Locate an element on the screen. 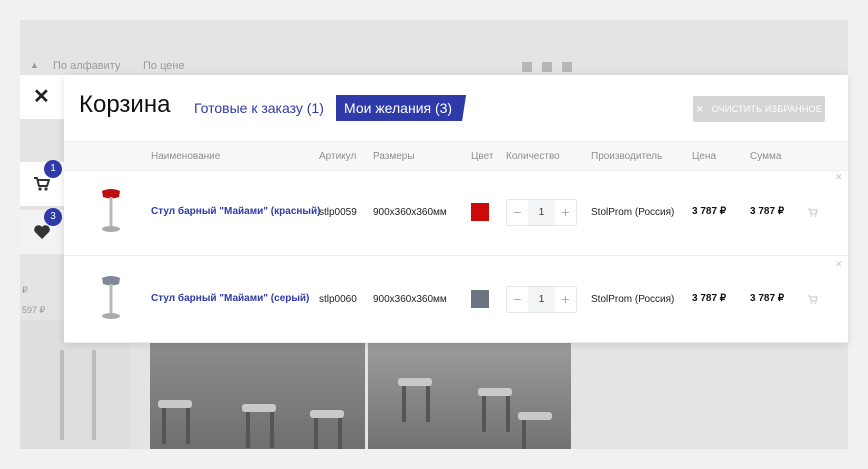  column-header-size: Размеры is located at coordinates (394, 156).